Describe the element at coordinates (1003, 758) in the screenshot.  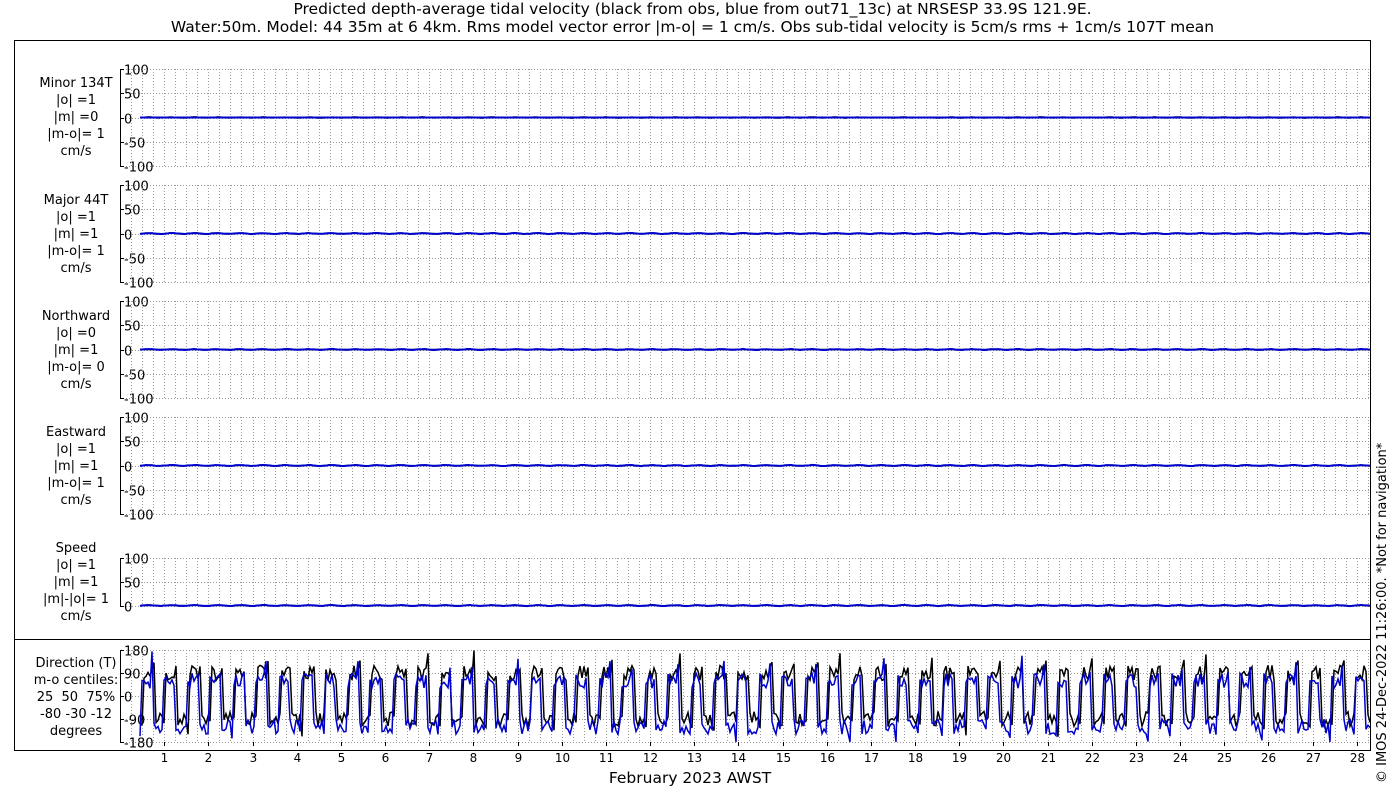
I see `x-tick-label: 20` at that location.